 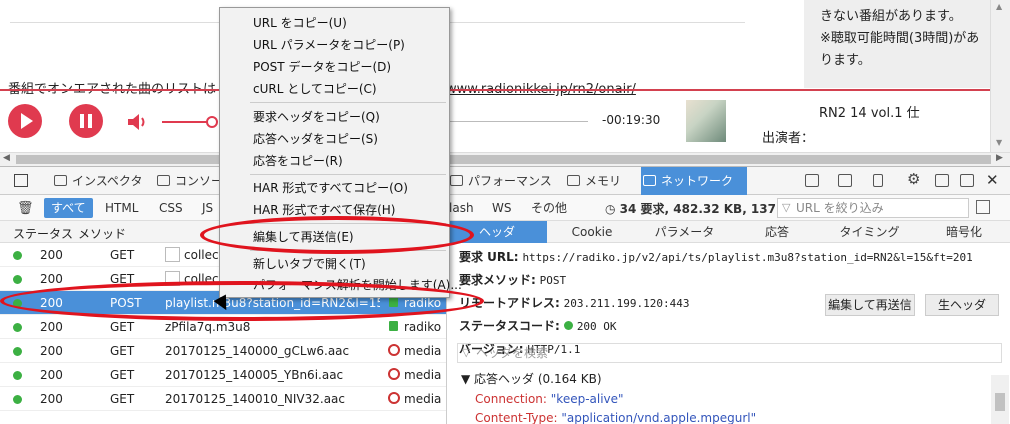 I want to click on volume-slider-handle, so click(x=212, y=122).